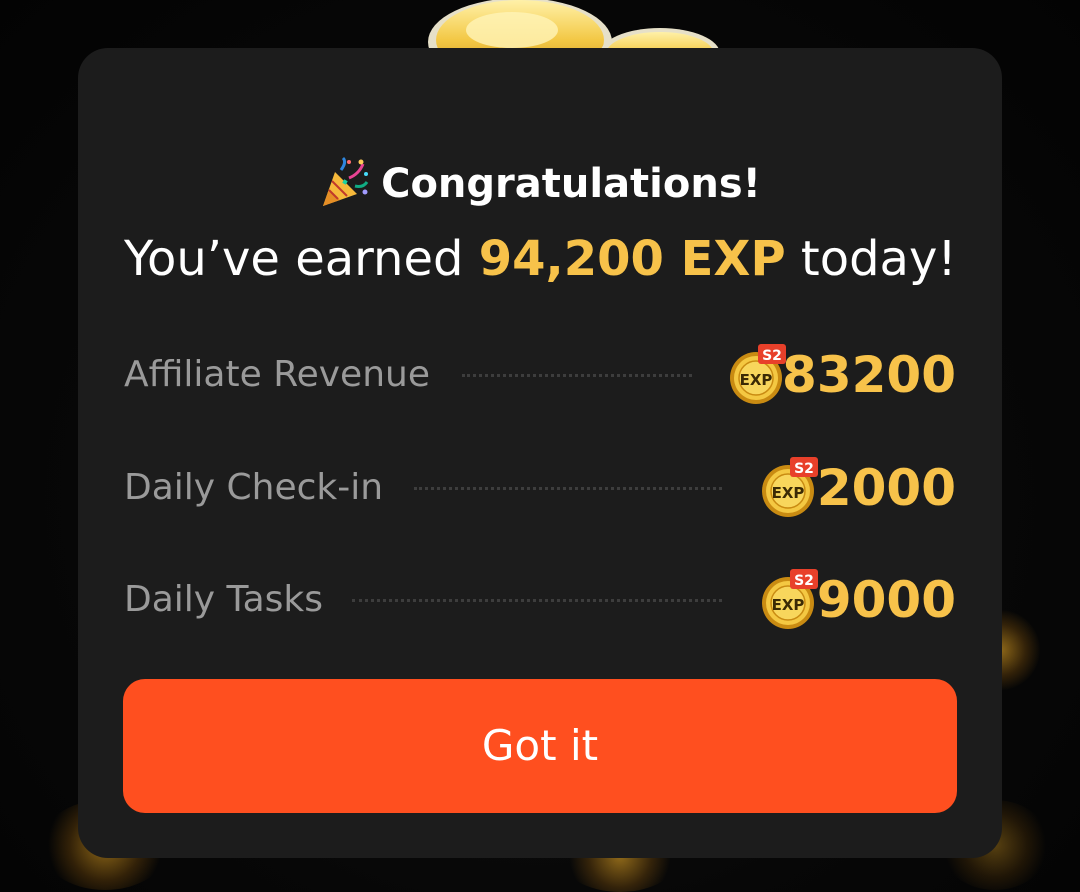 The height and width of the screenshot is (892, 1080). Describe the element at coordinates (277, 374) in the screenshot. I see `reward-label: Affiliate Revenue` at that location.